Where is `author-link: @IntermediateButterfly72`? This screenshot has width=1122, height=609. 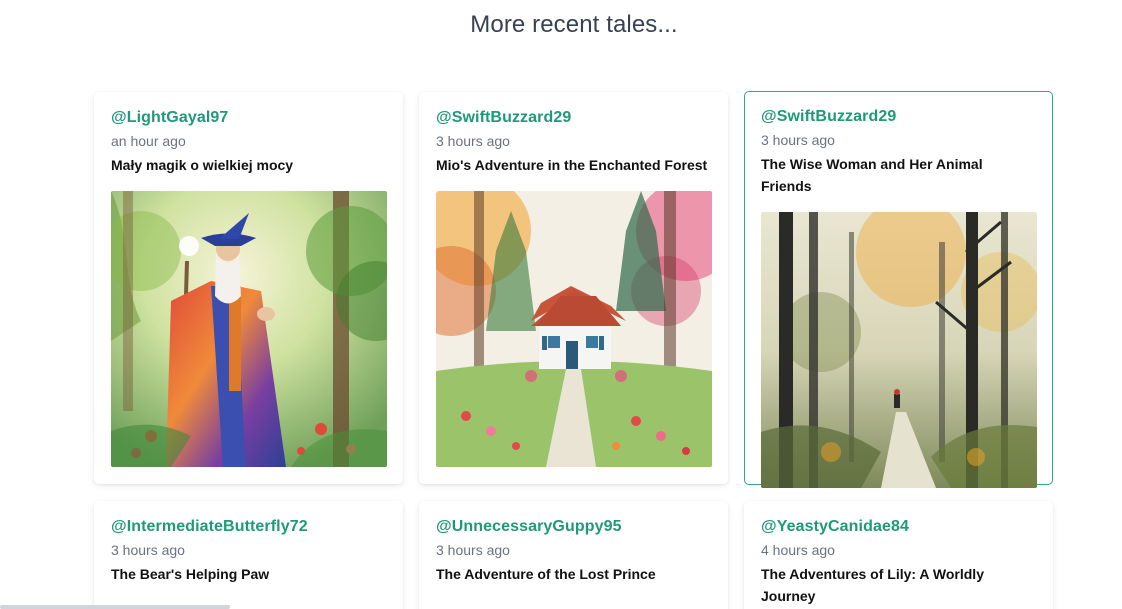
author-link: @IntermediateButterfly72 is located at coordinates (248, 527).